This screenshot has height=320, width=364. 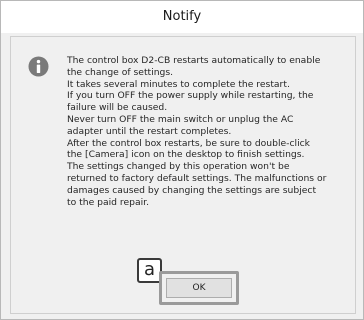 I want to click on dialog-title: Notify, so click(x=182, y=17).